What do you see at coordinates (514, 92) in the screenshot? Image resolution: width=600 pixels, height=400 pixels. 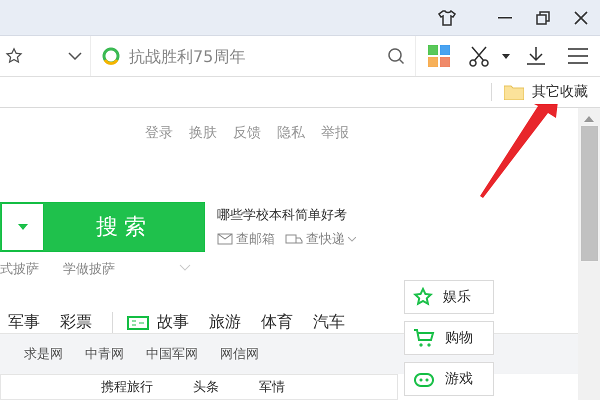 I see `folder-icon` at bounding box center [514, 92].